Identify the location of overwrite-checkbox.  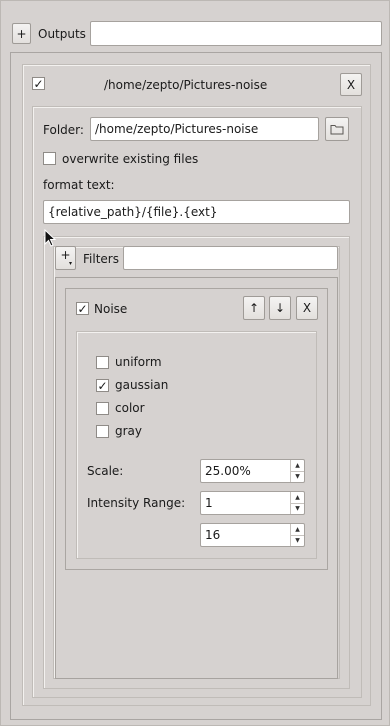
(49, 158).